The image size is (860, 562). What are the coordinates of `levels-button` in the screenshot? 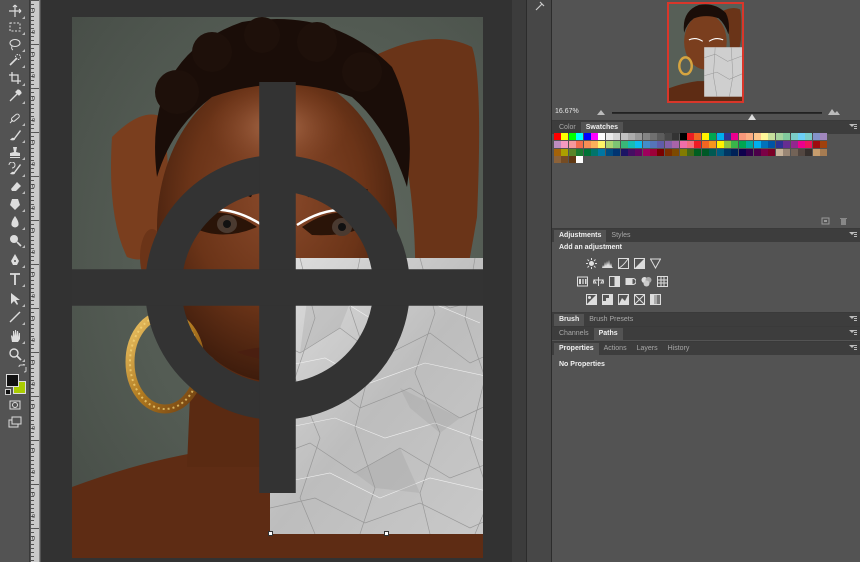 It's located at (607, 263).